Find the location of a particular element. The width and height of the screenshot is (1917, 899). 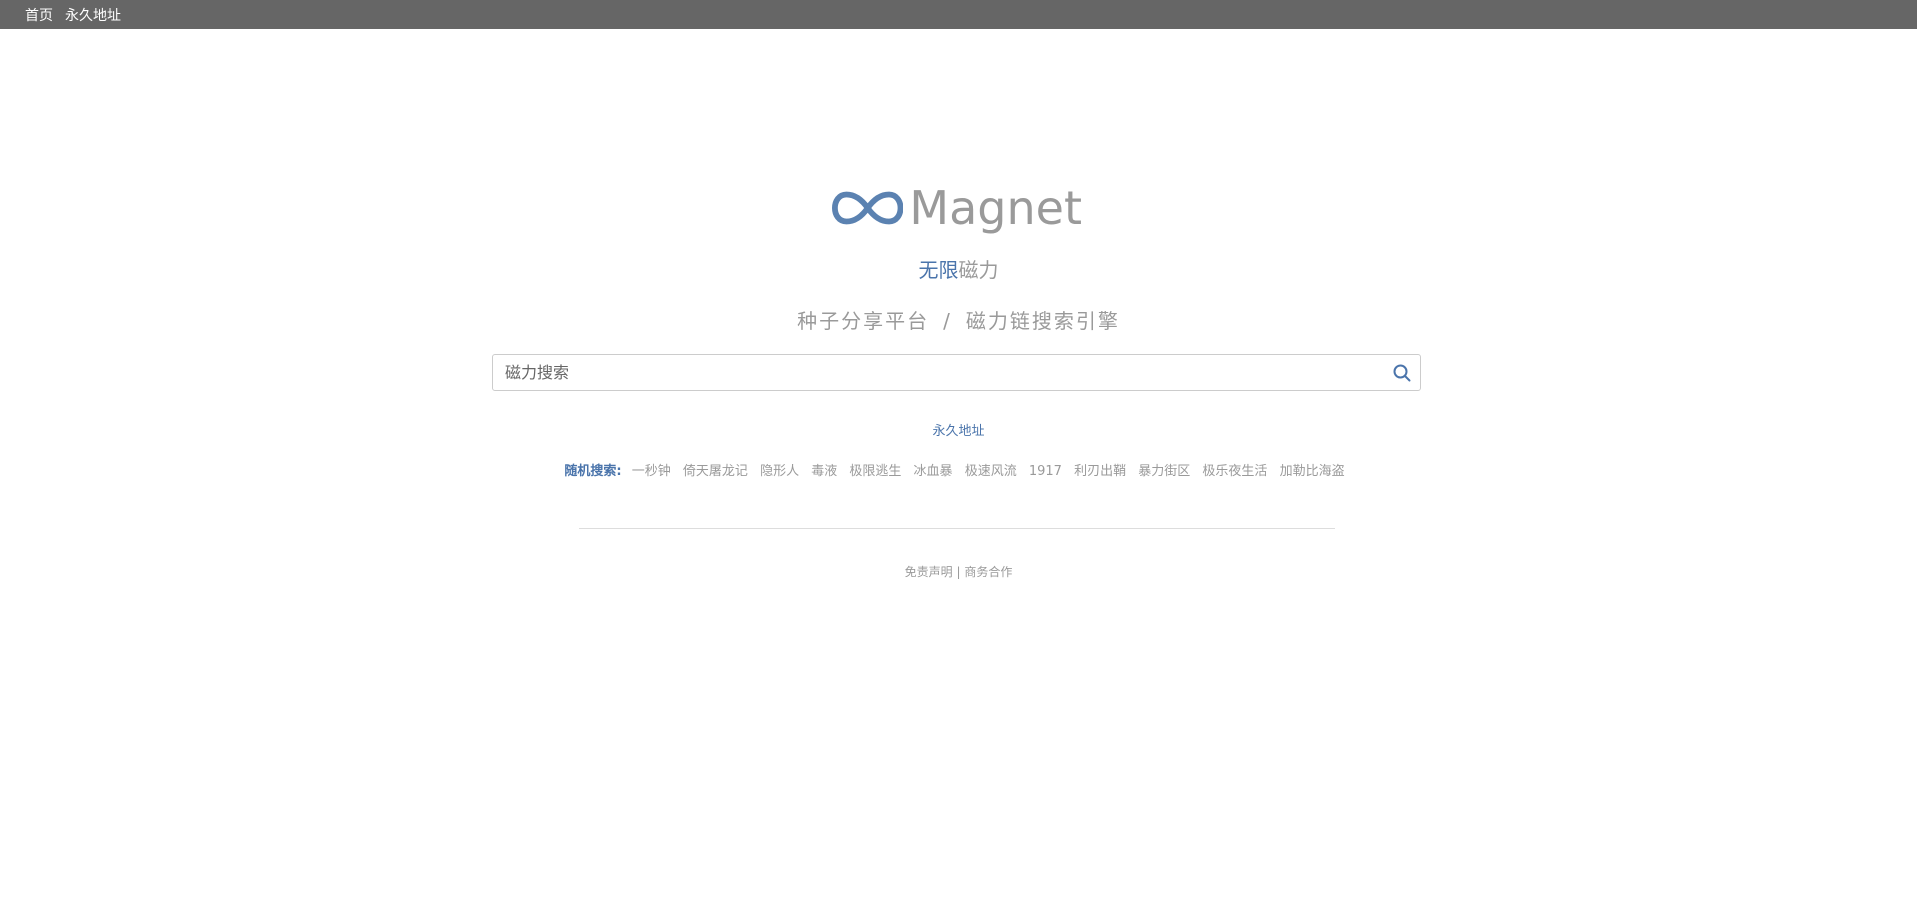

random-search-item: 一秒钟 is located at coordinates (651, 471).